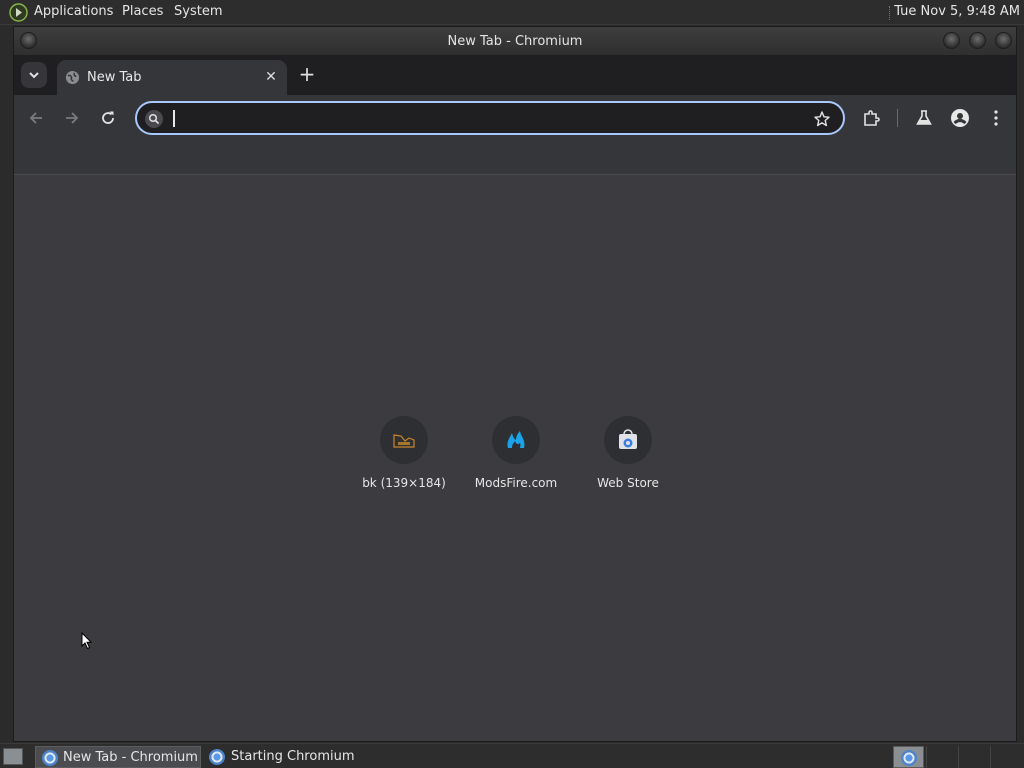 Image resolution: width=1024 pixels, height=768 pixels. I want to click on distro-logo-icon, so click(18, 12).